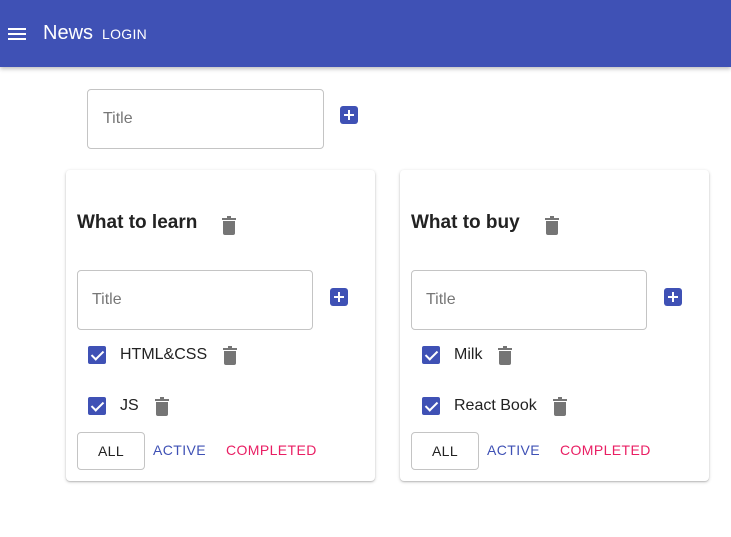 Image resolution: width=731 pixels, height=537 pixels. What do you see at coordinates (349, 115) in the screenshot?
I see `add-list-icon` at bounding box center [349, 115].